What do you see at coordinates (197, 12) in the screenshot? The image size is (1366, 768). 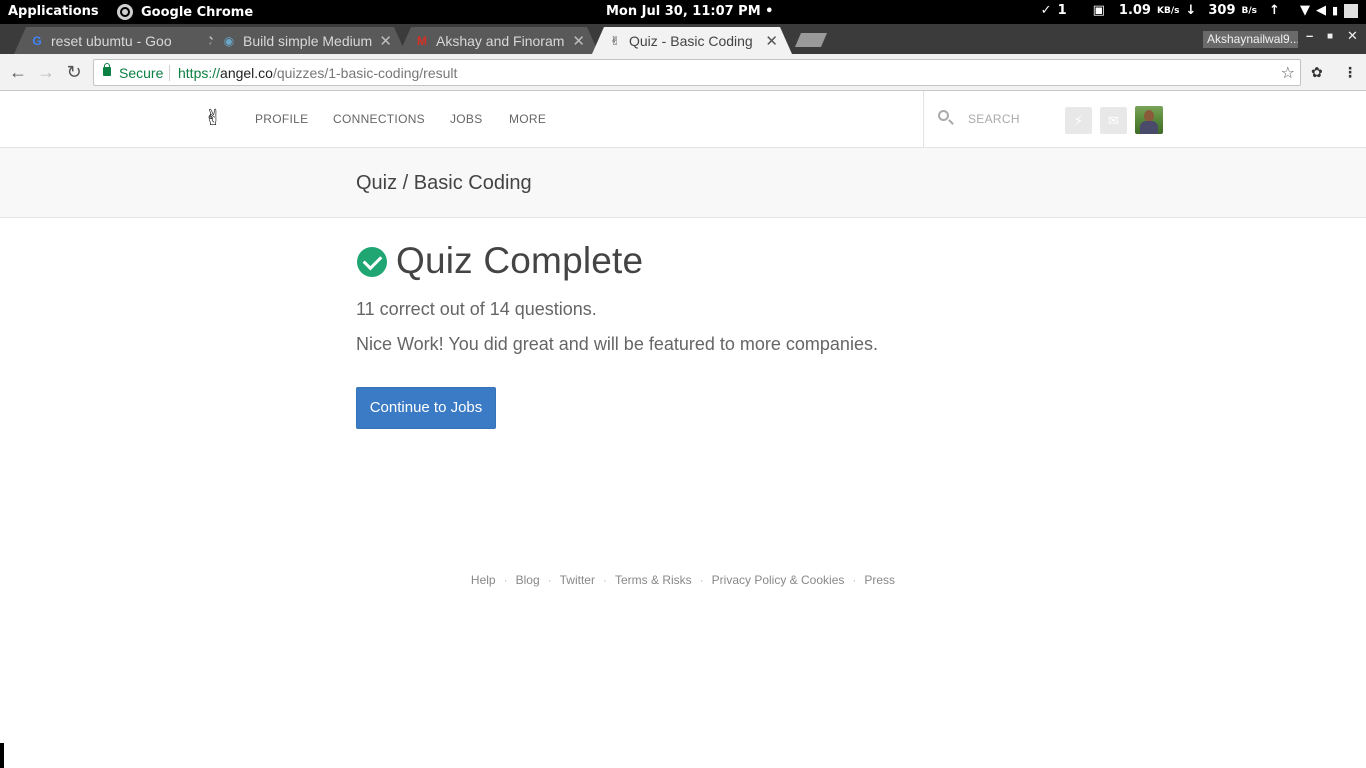 I see `active-app-name: Google Chrome` at bounding box center [197, 12].